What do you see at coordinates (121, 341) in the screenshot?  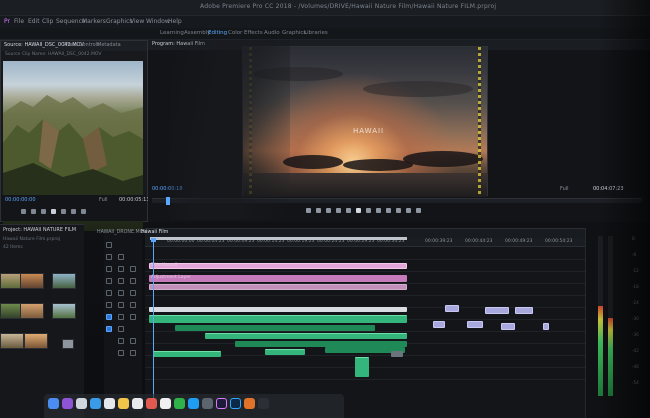 I see `mute-track-icon` at bounding box center [121, 341].